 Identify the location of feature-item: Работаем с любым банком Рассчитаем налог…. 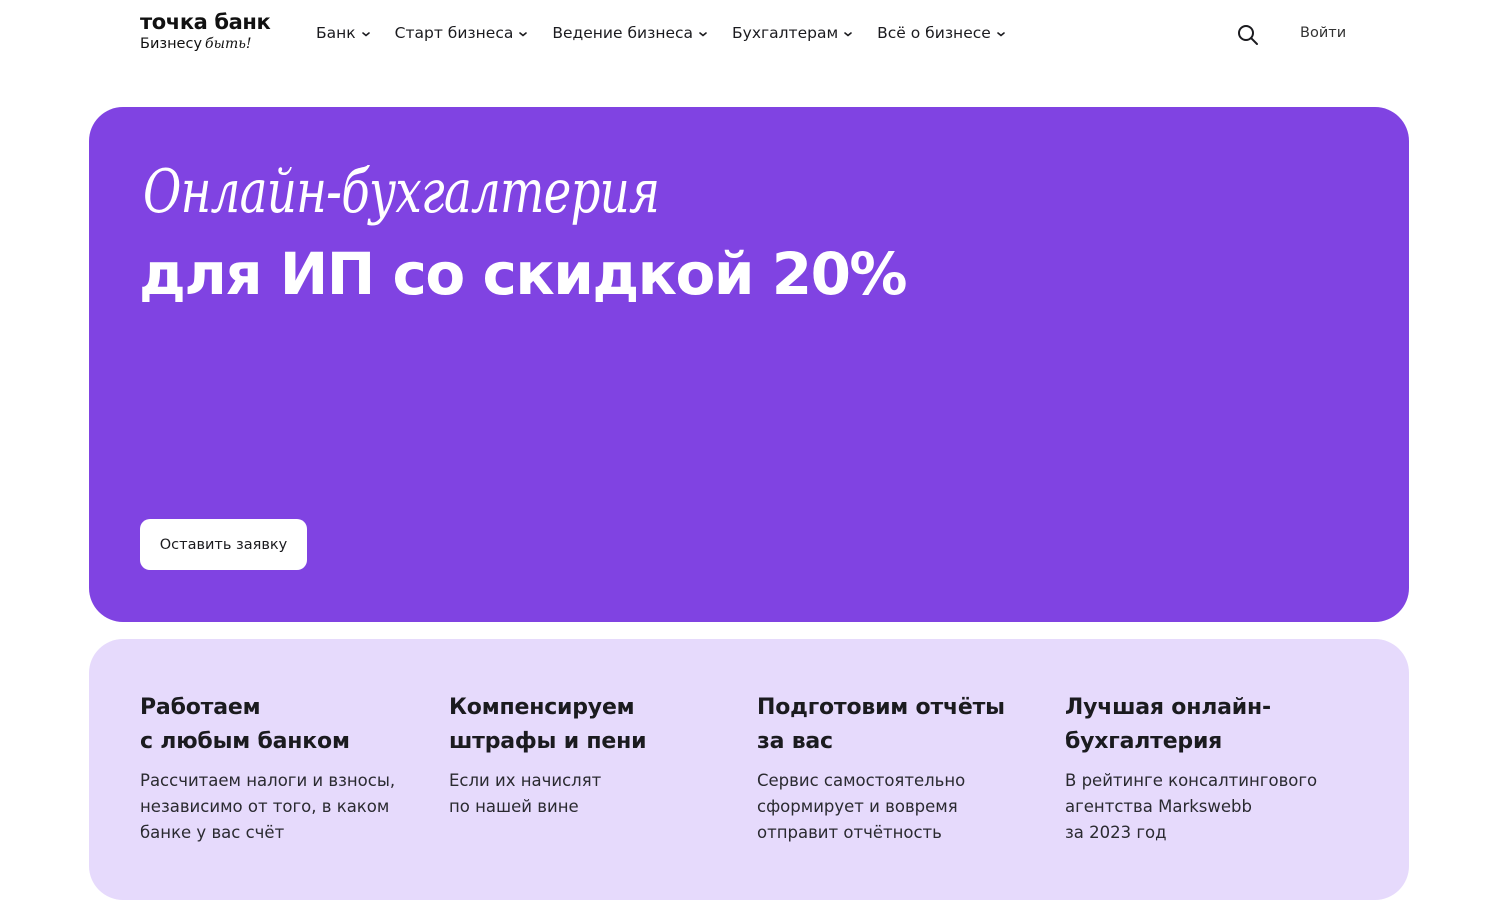
(280, 768).